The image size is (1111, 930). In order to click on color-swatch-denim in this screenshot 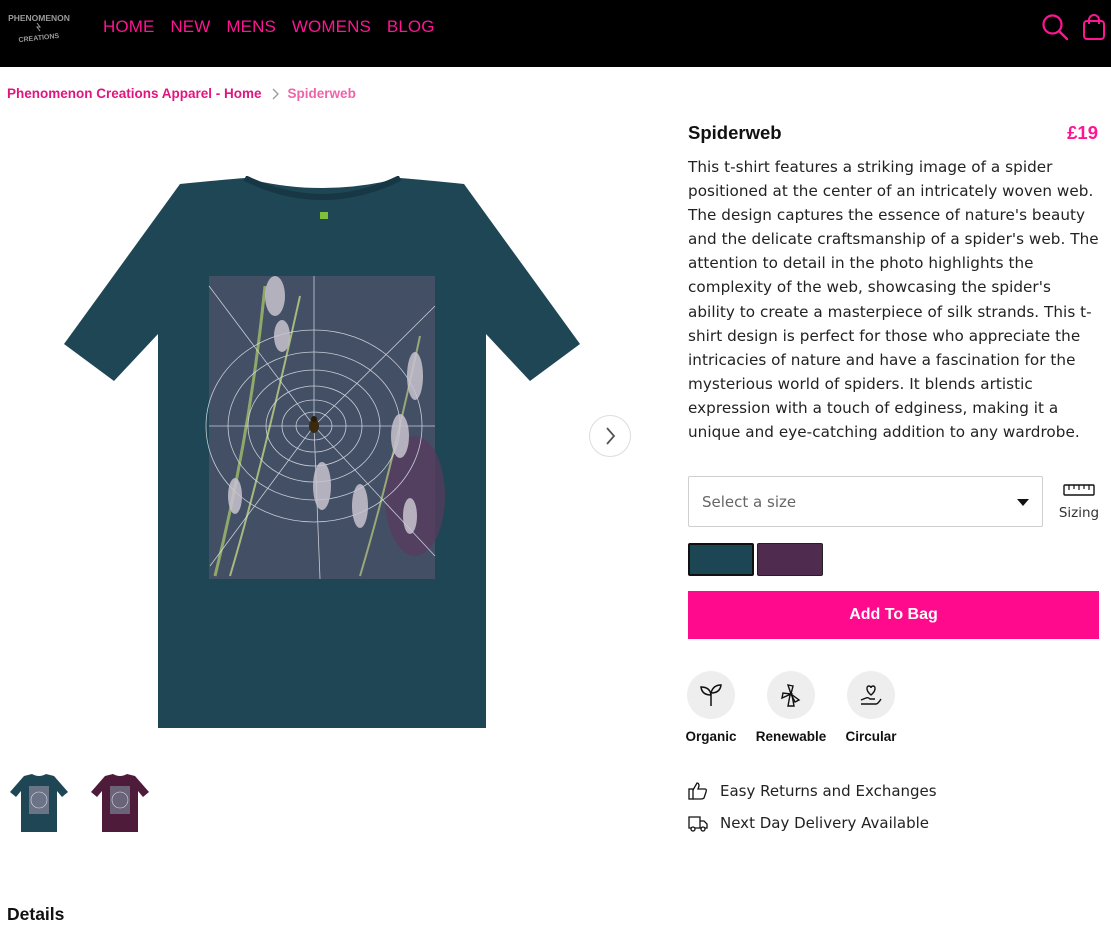, I will do `click(721, 559)`.